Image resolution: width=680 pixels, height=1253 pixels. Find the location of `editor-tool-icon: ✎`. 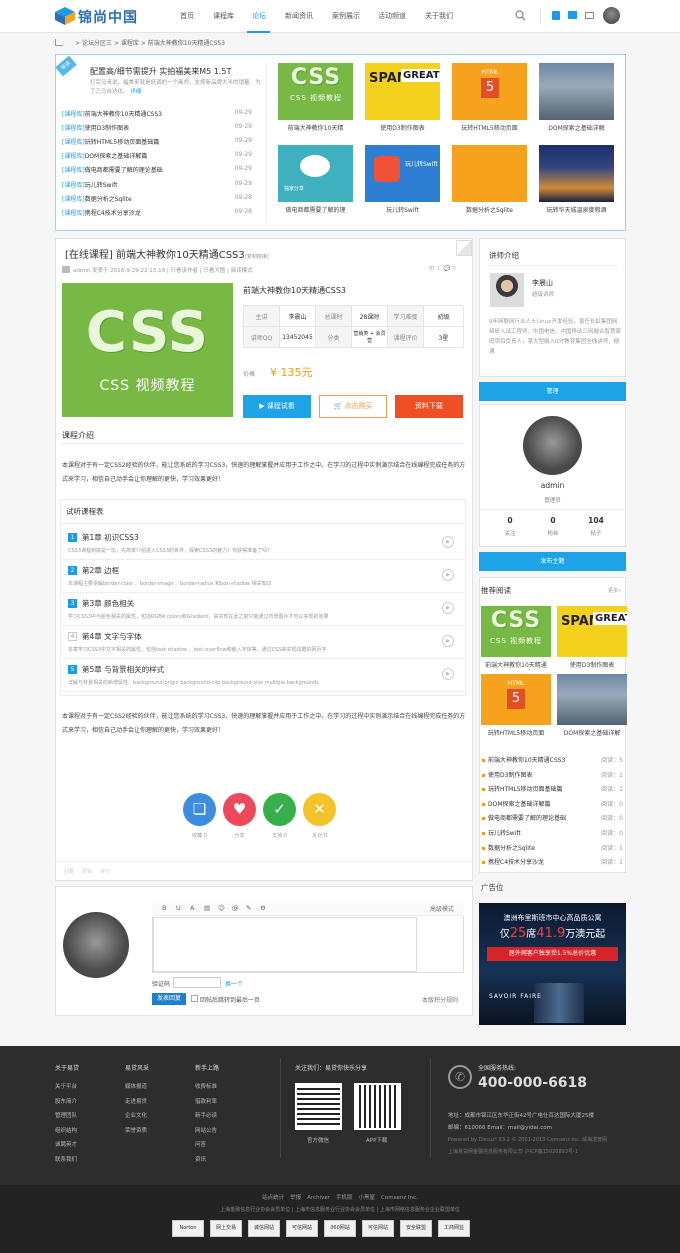

editor-tool-icon: ✎ is located at coordinates (248, 908).